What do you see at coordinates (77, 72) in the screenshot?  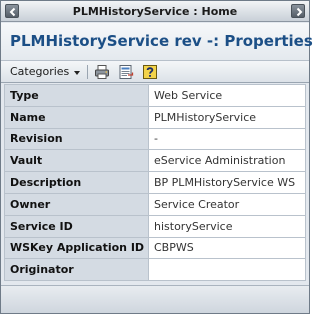 I see `chevron-down-icon` at bounding box center [77, 72].